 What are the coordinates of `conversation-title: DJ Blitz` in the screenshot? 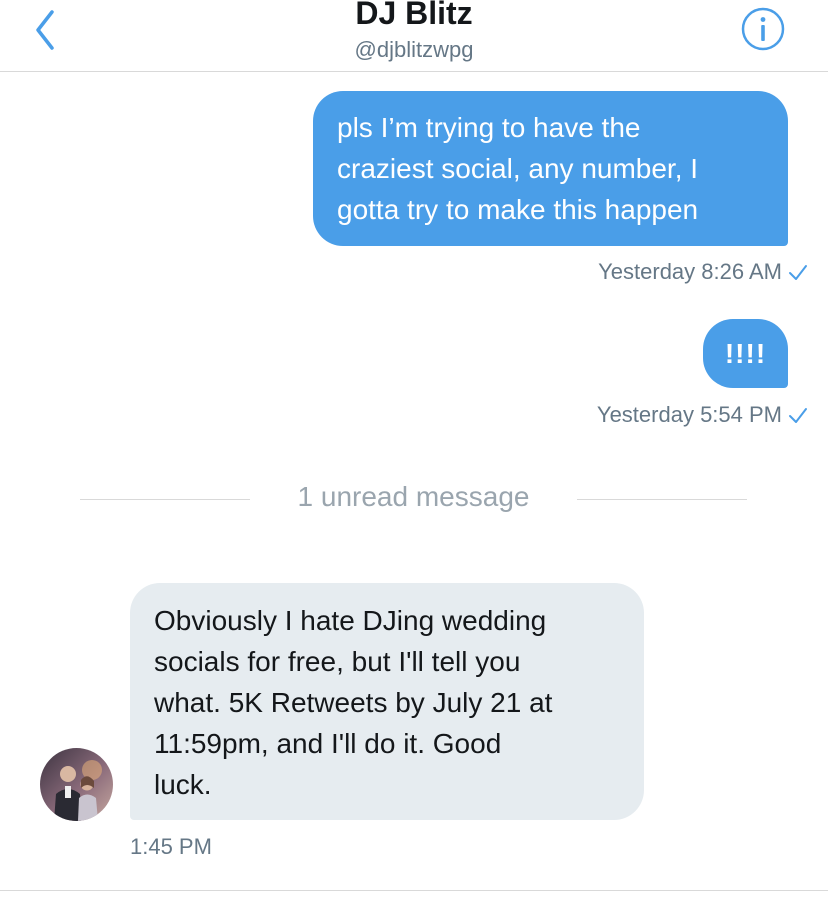 It's located at (414, 15).